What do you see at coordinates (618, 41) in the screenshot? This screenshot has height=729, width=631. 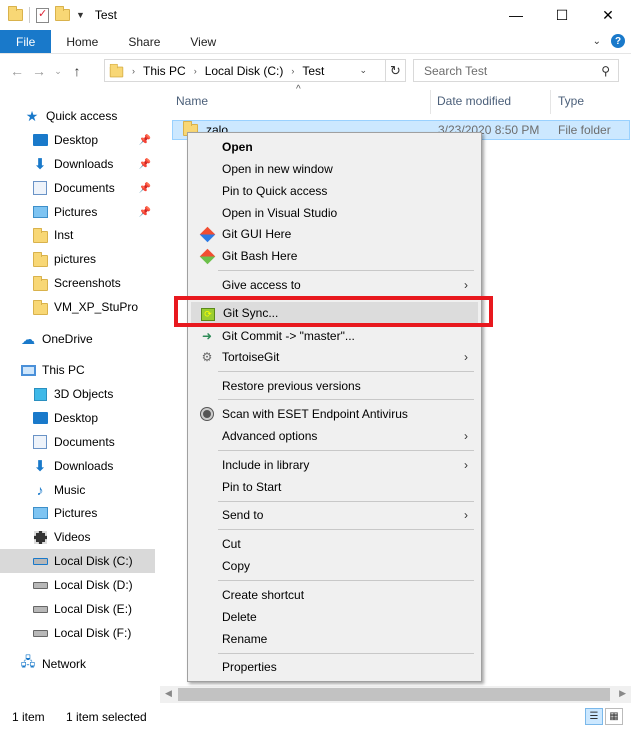 I see `help-icon: ?` at bounding box center [618, 41].